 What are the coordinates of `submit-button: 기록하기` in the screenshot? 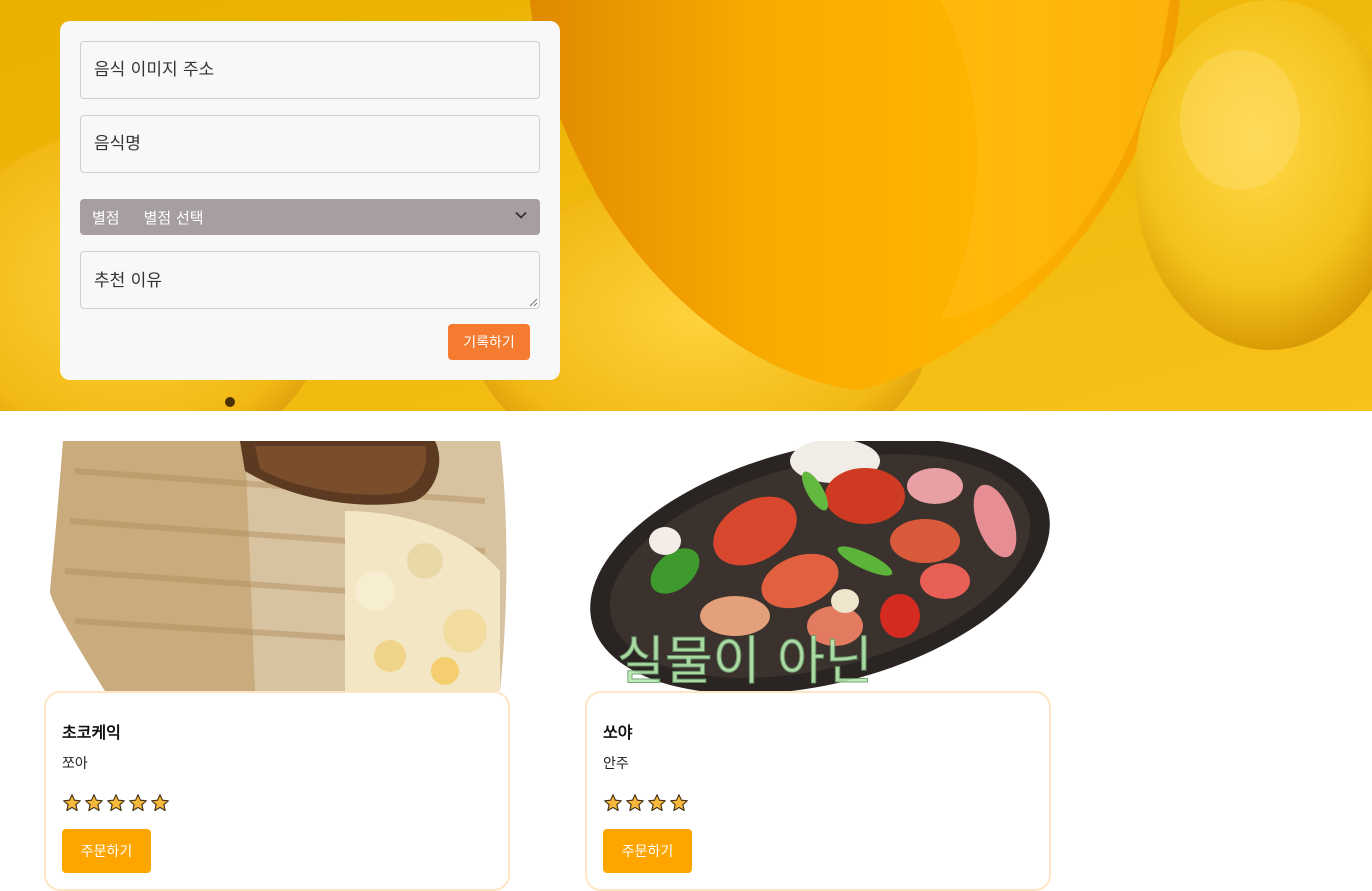 It's located at (489, 342).